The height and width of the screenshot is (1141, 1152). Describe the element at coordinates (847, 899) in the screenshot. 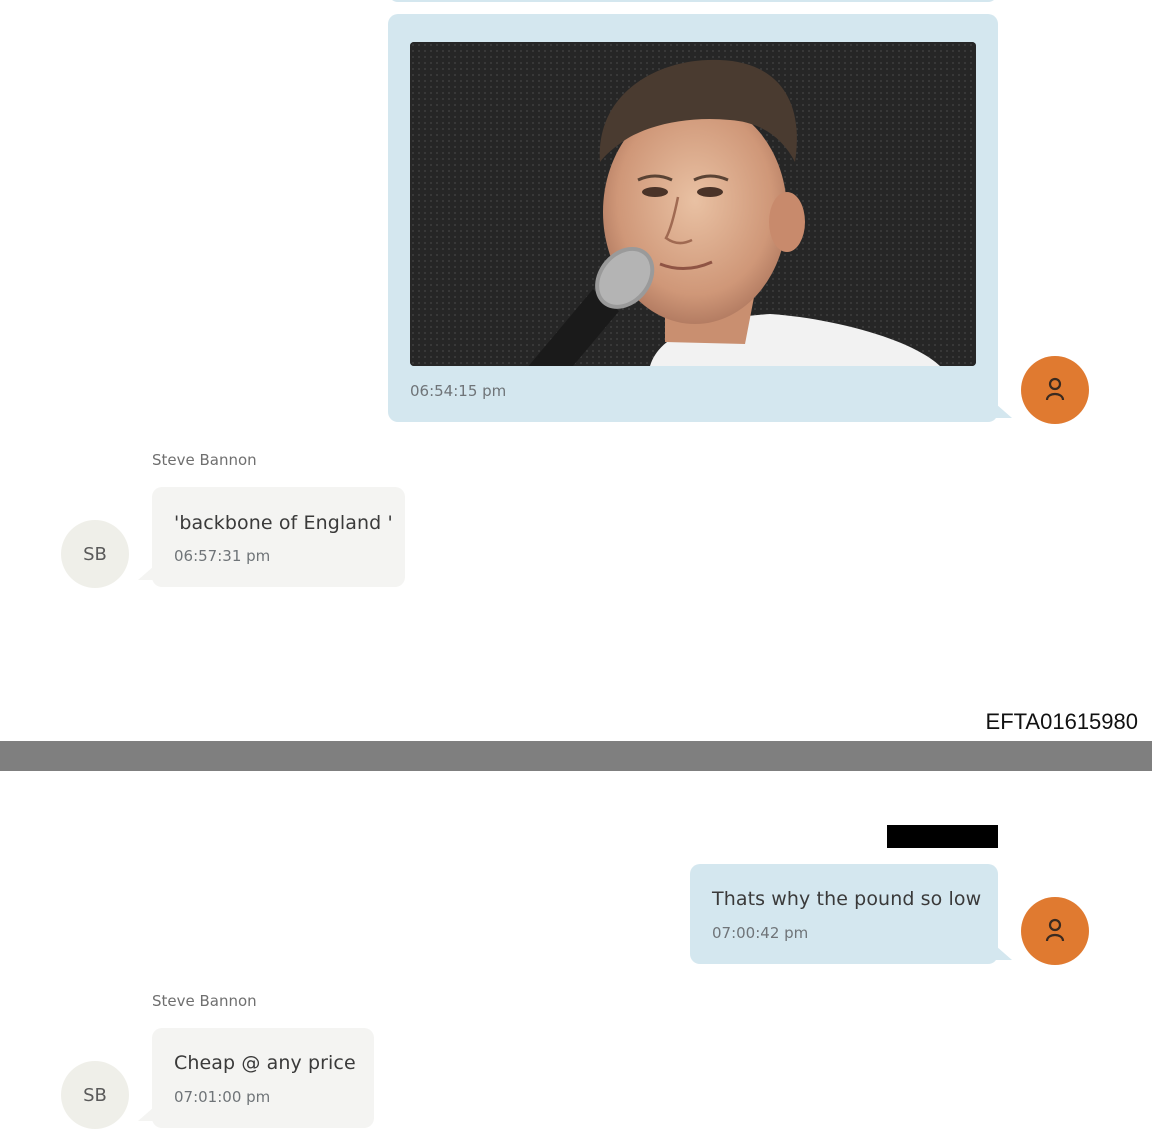

I see `message-text: Thats why the pound so low` at that location.